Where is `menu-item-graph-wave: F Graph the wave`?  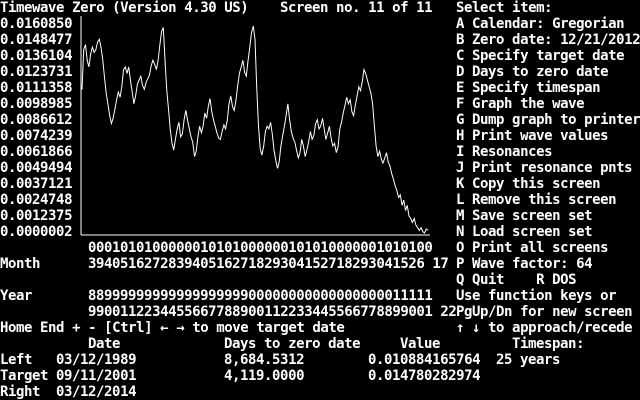
menu-item-graph-wave: F Graph the wave is located at coordinates (520, 104).